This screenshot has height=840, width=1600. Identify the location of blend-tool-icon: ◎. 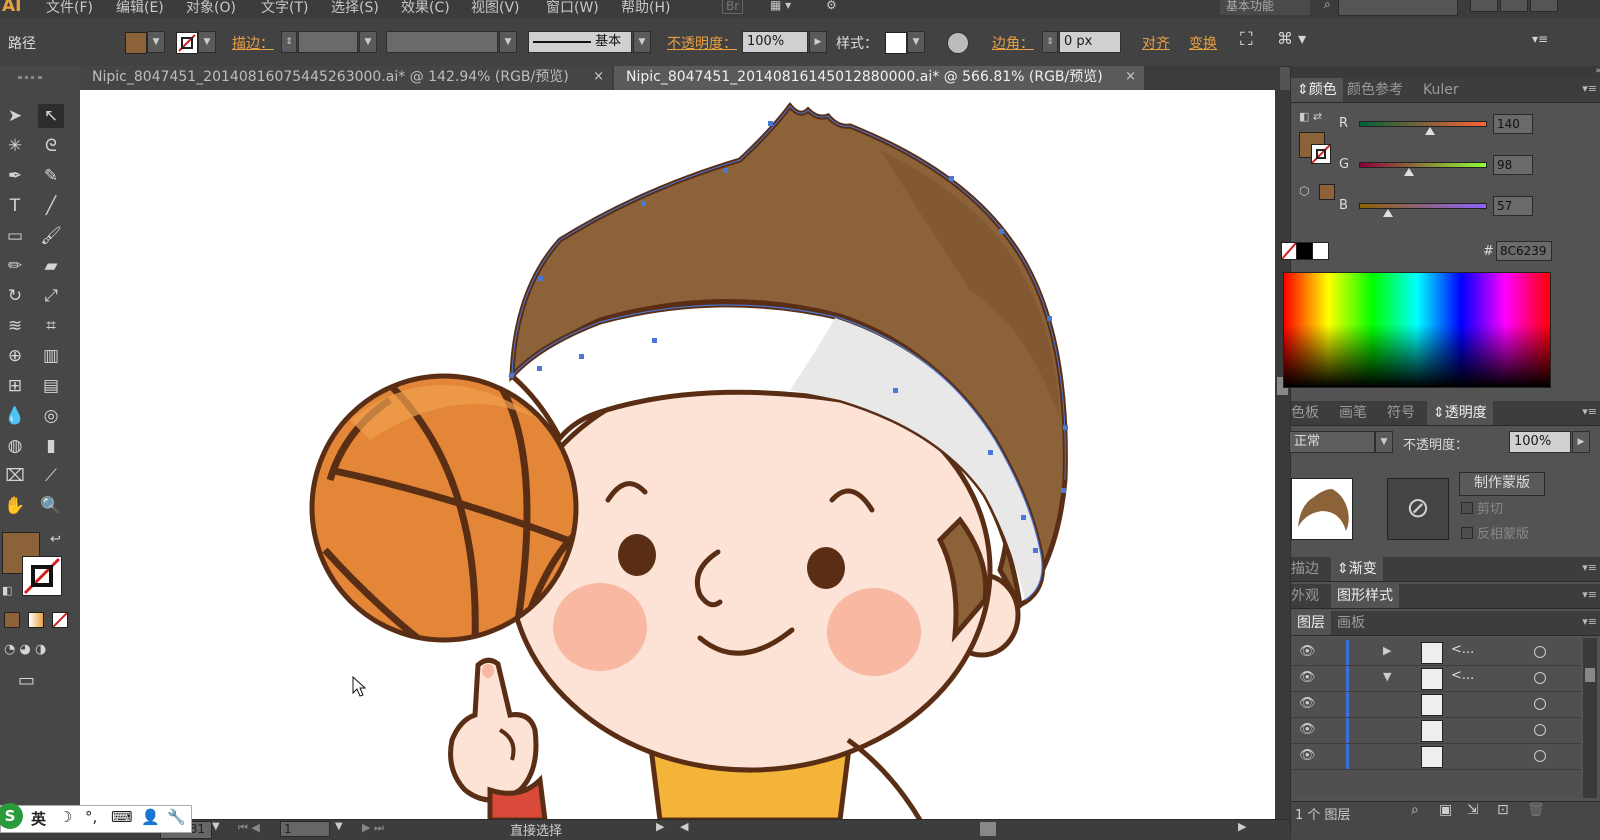
(51, 416).